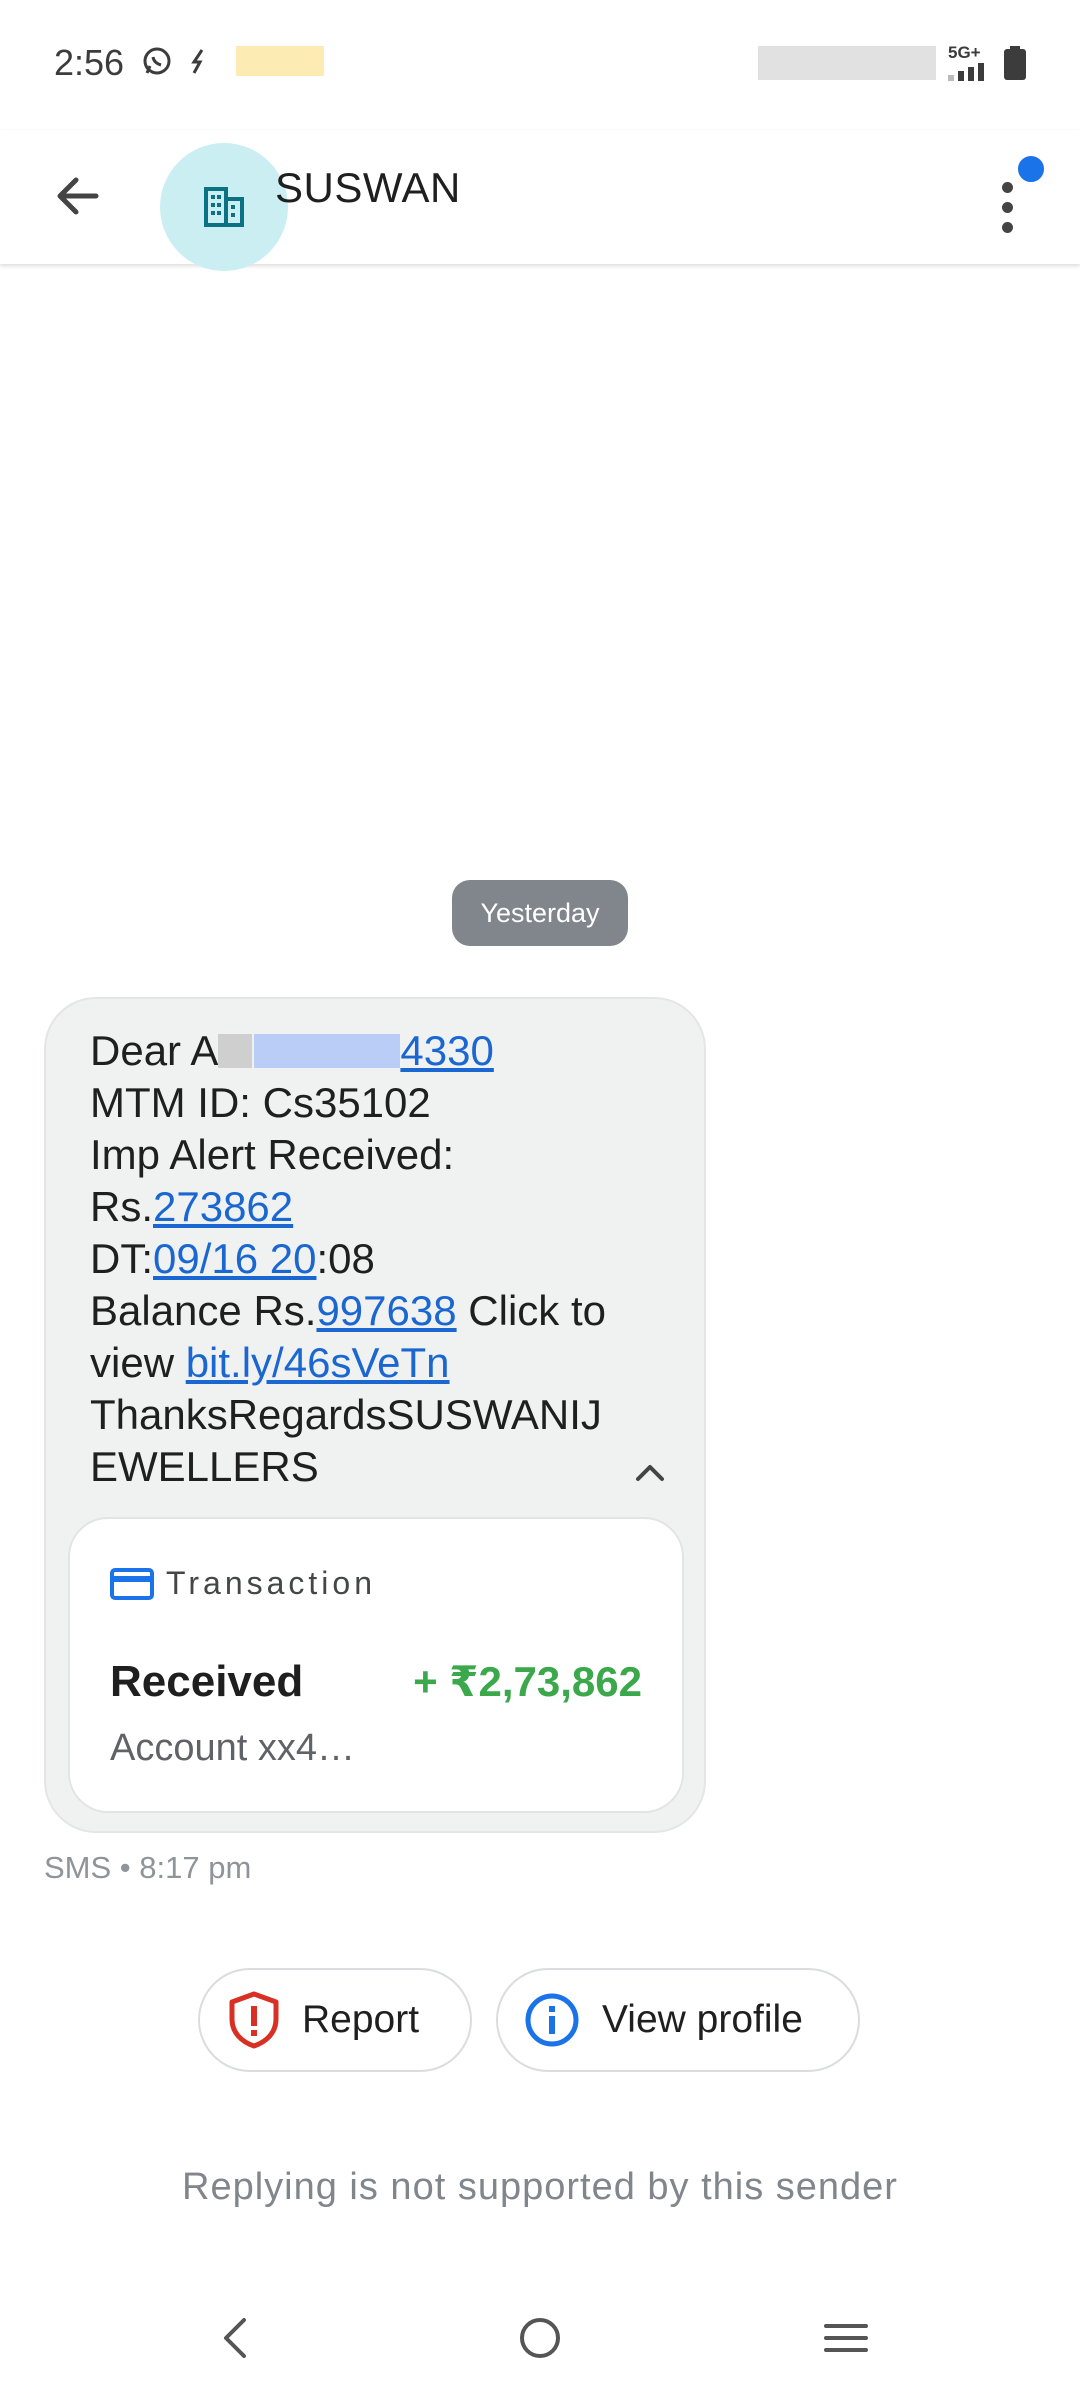 The height and width of the screenshot is (2392, 1080). What do you see at coordinates (368, 187) in the screenshot?
I see `conversation-title: SUSWAN` at bounding box center [368, 187].